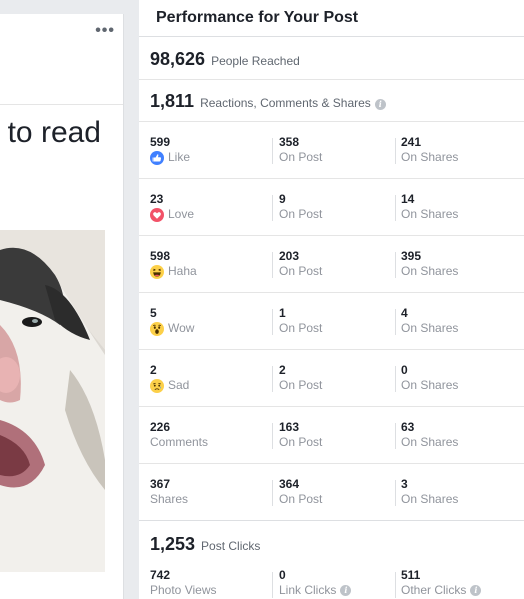  What do you see at coordinates (289, 427) in the screenshot?
I see `comments-on-post-value: 163` at bounding box center [289, 427].